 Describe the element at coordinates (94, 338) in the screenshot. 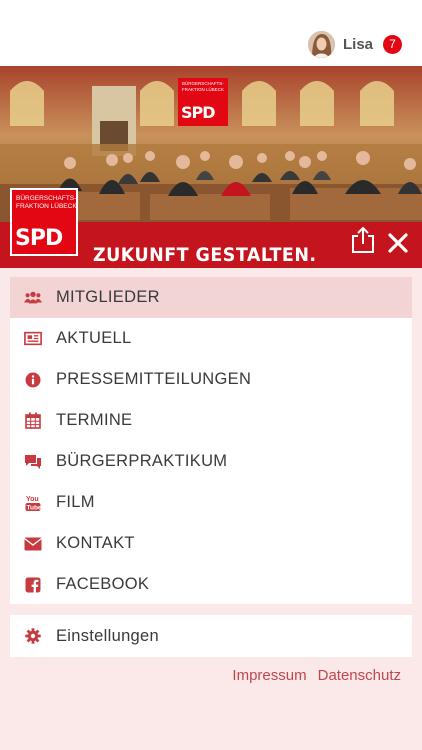

I see `menu-item-label: AKTUELL` at that location.